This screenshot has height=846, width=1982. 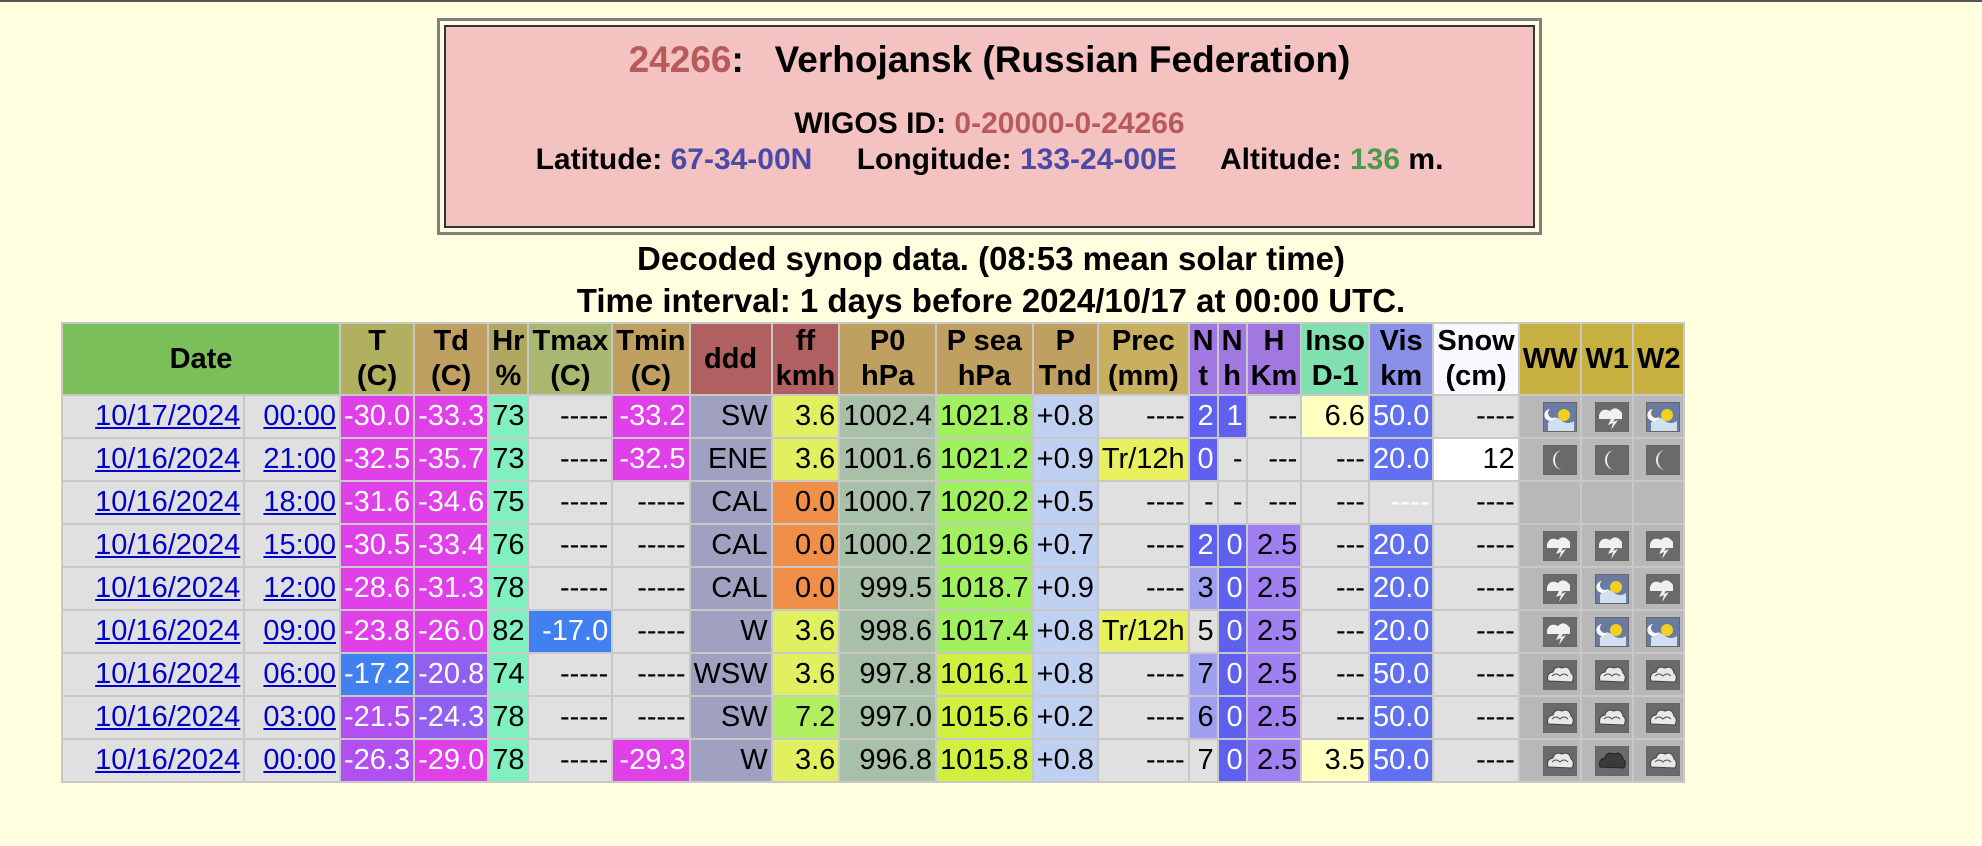 I want to click on table-cell: -23.8, so click(x=377, y=631).